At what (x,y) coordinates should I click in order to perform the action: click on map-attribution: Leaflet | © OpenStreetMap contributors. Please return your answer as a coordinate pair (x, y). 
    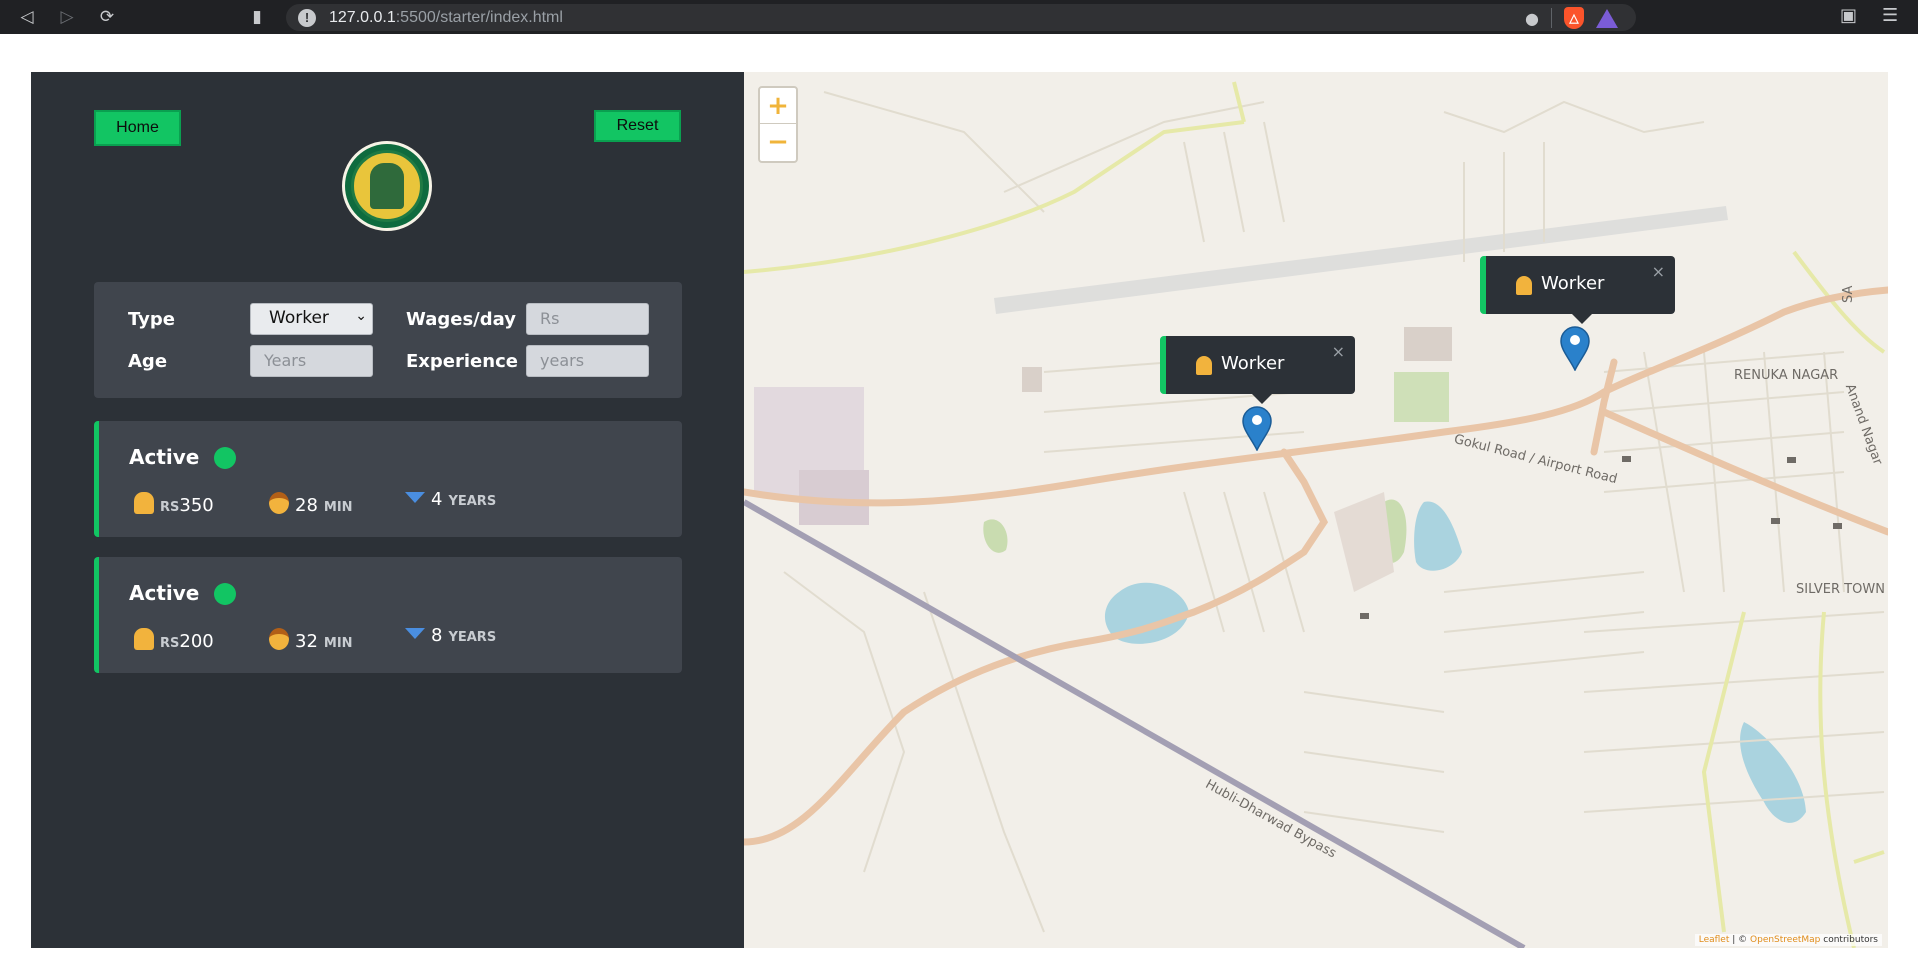
    Looking at the image, I should click on (1788, 940).